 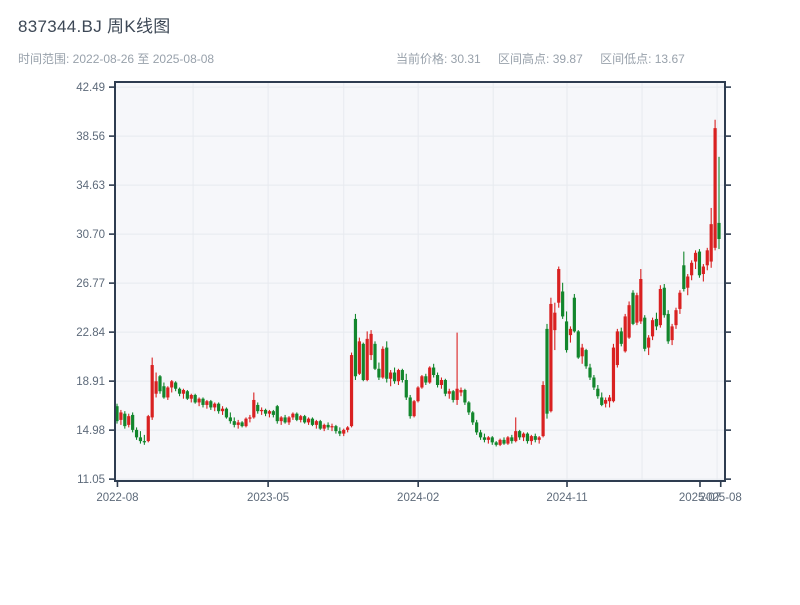 I want to click on x-tick-label: 2025-08, so click(x=721, y=498).